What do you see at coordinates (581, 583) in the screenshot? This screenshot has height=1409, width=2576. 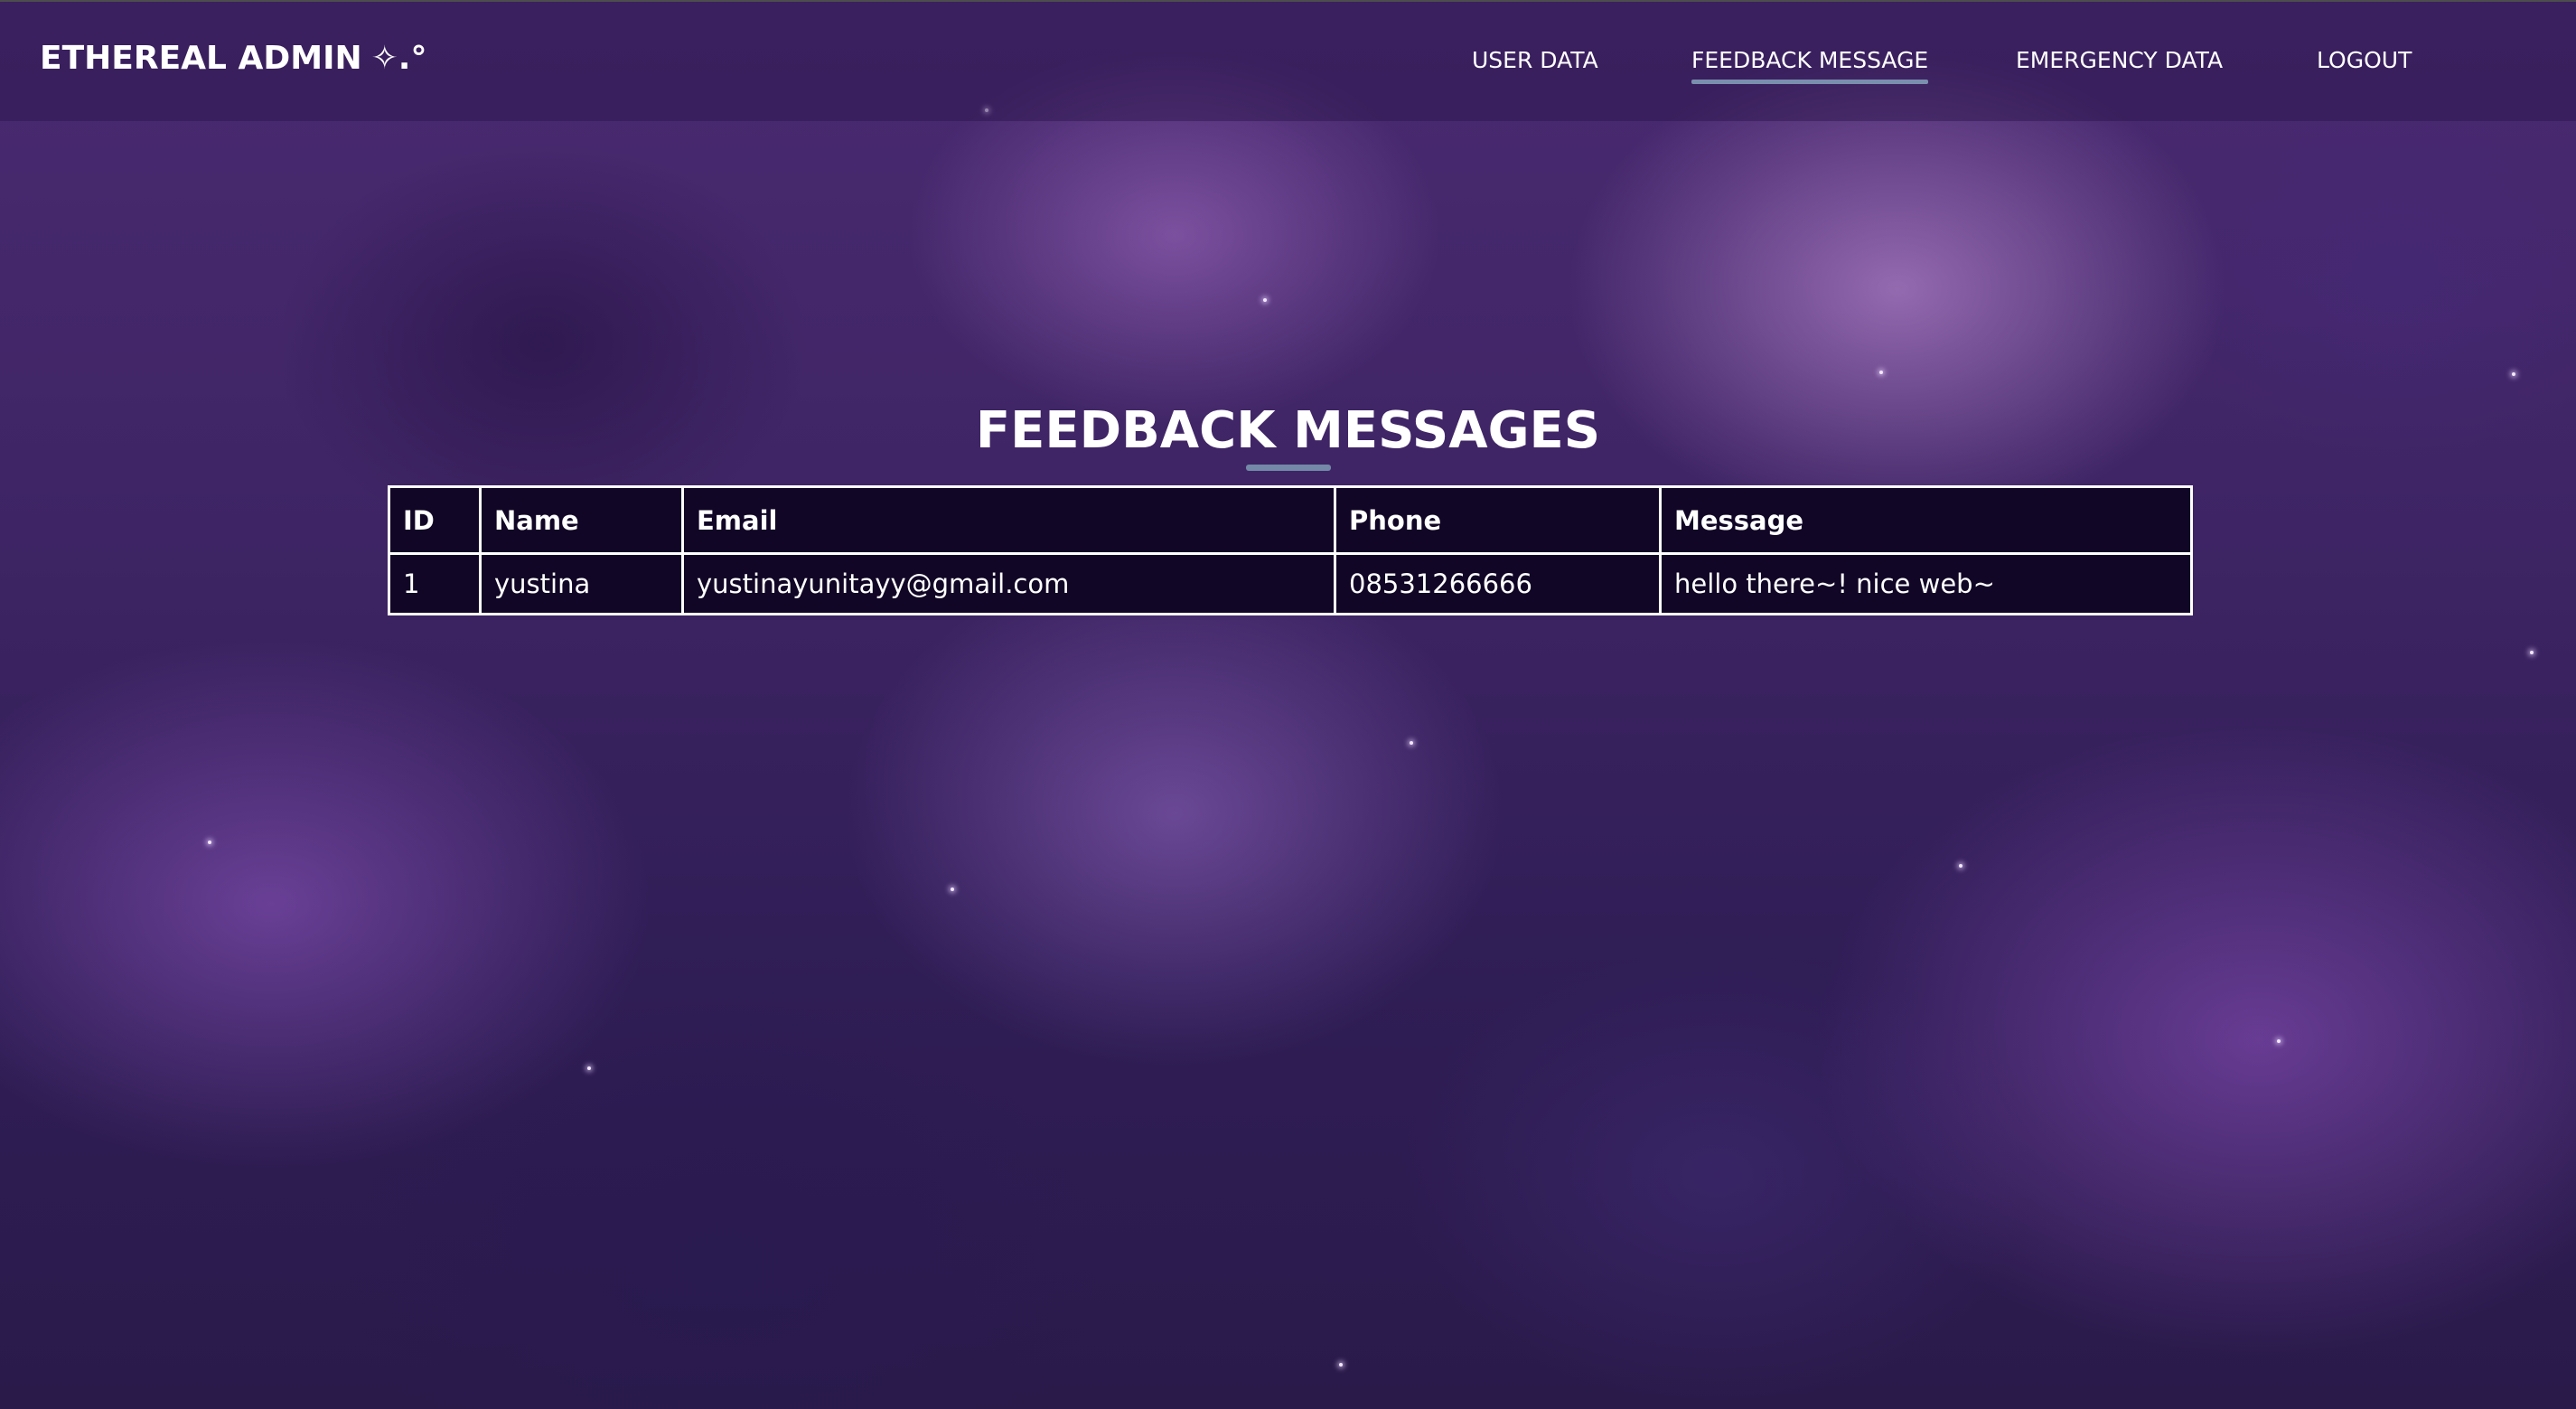 I see `cell-name: yustina` at bounding box center [581, 583].